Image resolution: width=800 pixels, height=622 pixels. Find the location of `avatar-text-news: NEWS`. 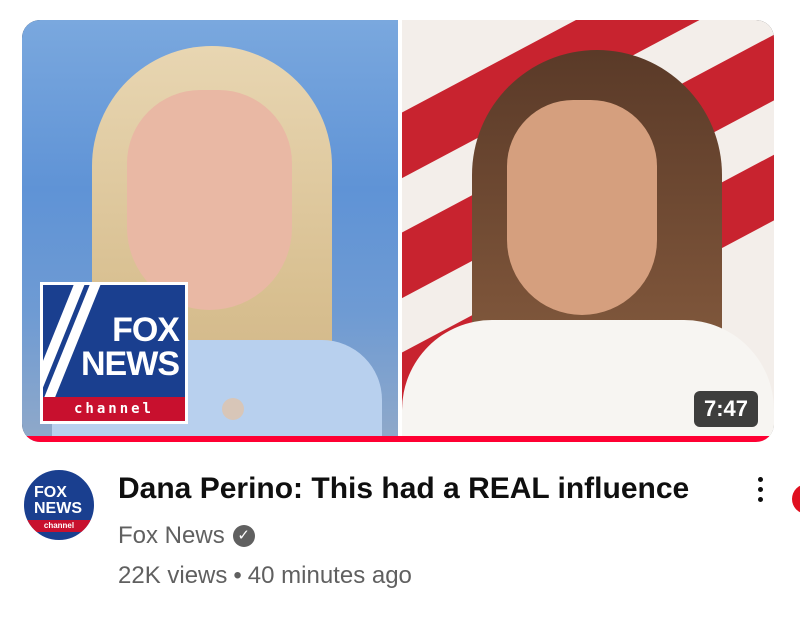

avatar-text-news: NEWS is located at coordinates (58, 508).